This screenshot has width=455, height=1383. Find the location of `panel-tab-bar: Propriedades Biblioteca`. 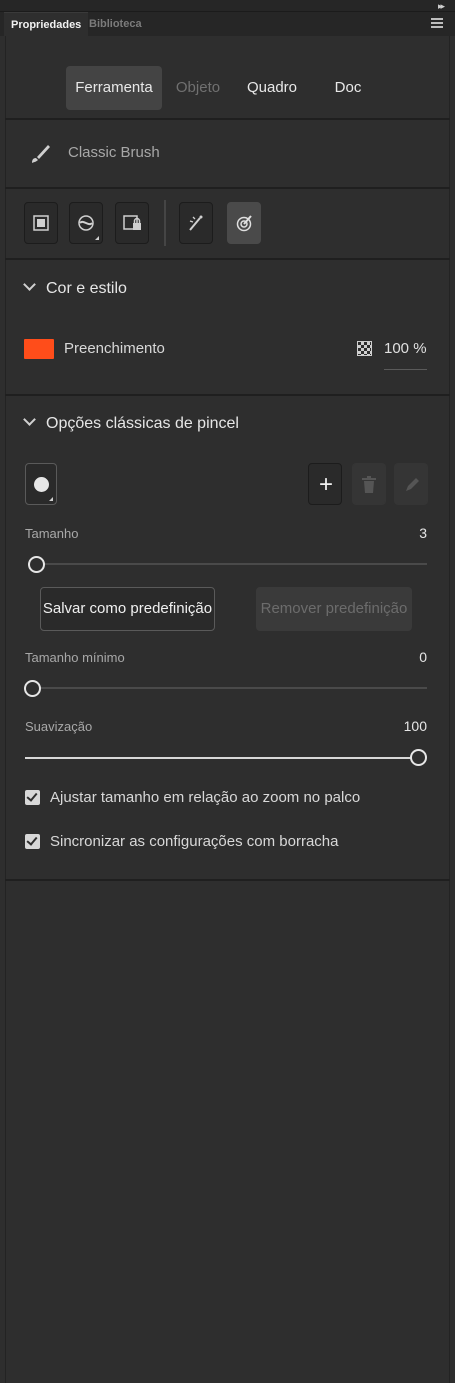

panel-tab-bar: Propriedades Biblioteca is located at coordinates (227, 24).